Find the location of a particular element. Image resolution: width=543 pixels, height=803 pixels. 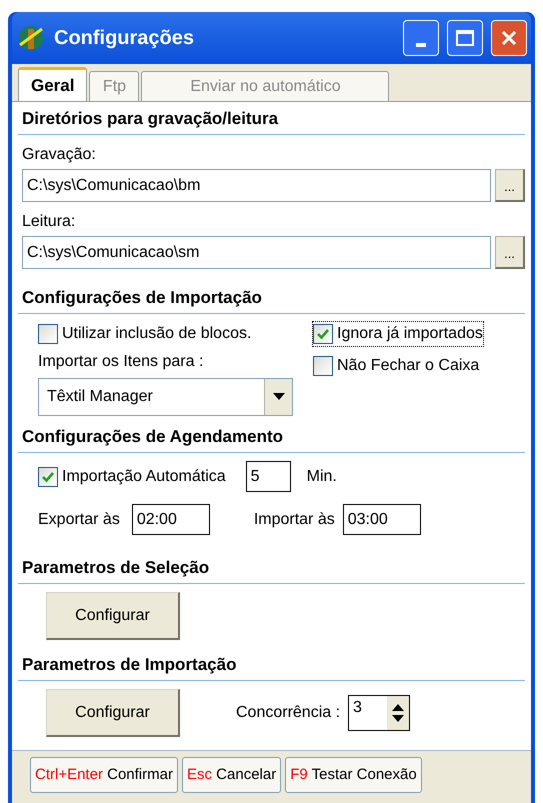

time-field: 02:00 is located at coordinates (171, 519).